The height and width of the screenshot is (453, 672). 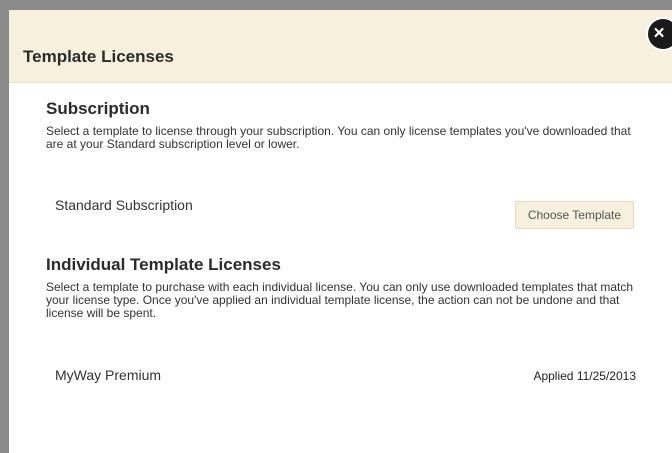 I want to click on close-button: ×, so click(x=660, y=34).